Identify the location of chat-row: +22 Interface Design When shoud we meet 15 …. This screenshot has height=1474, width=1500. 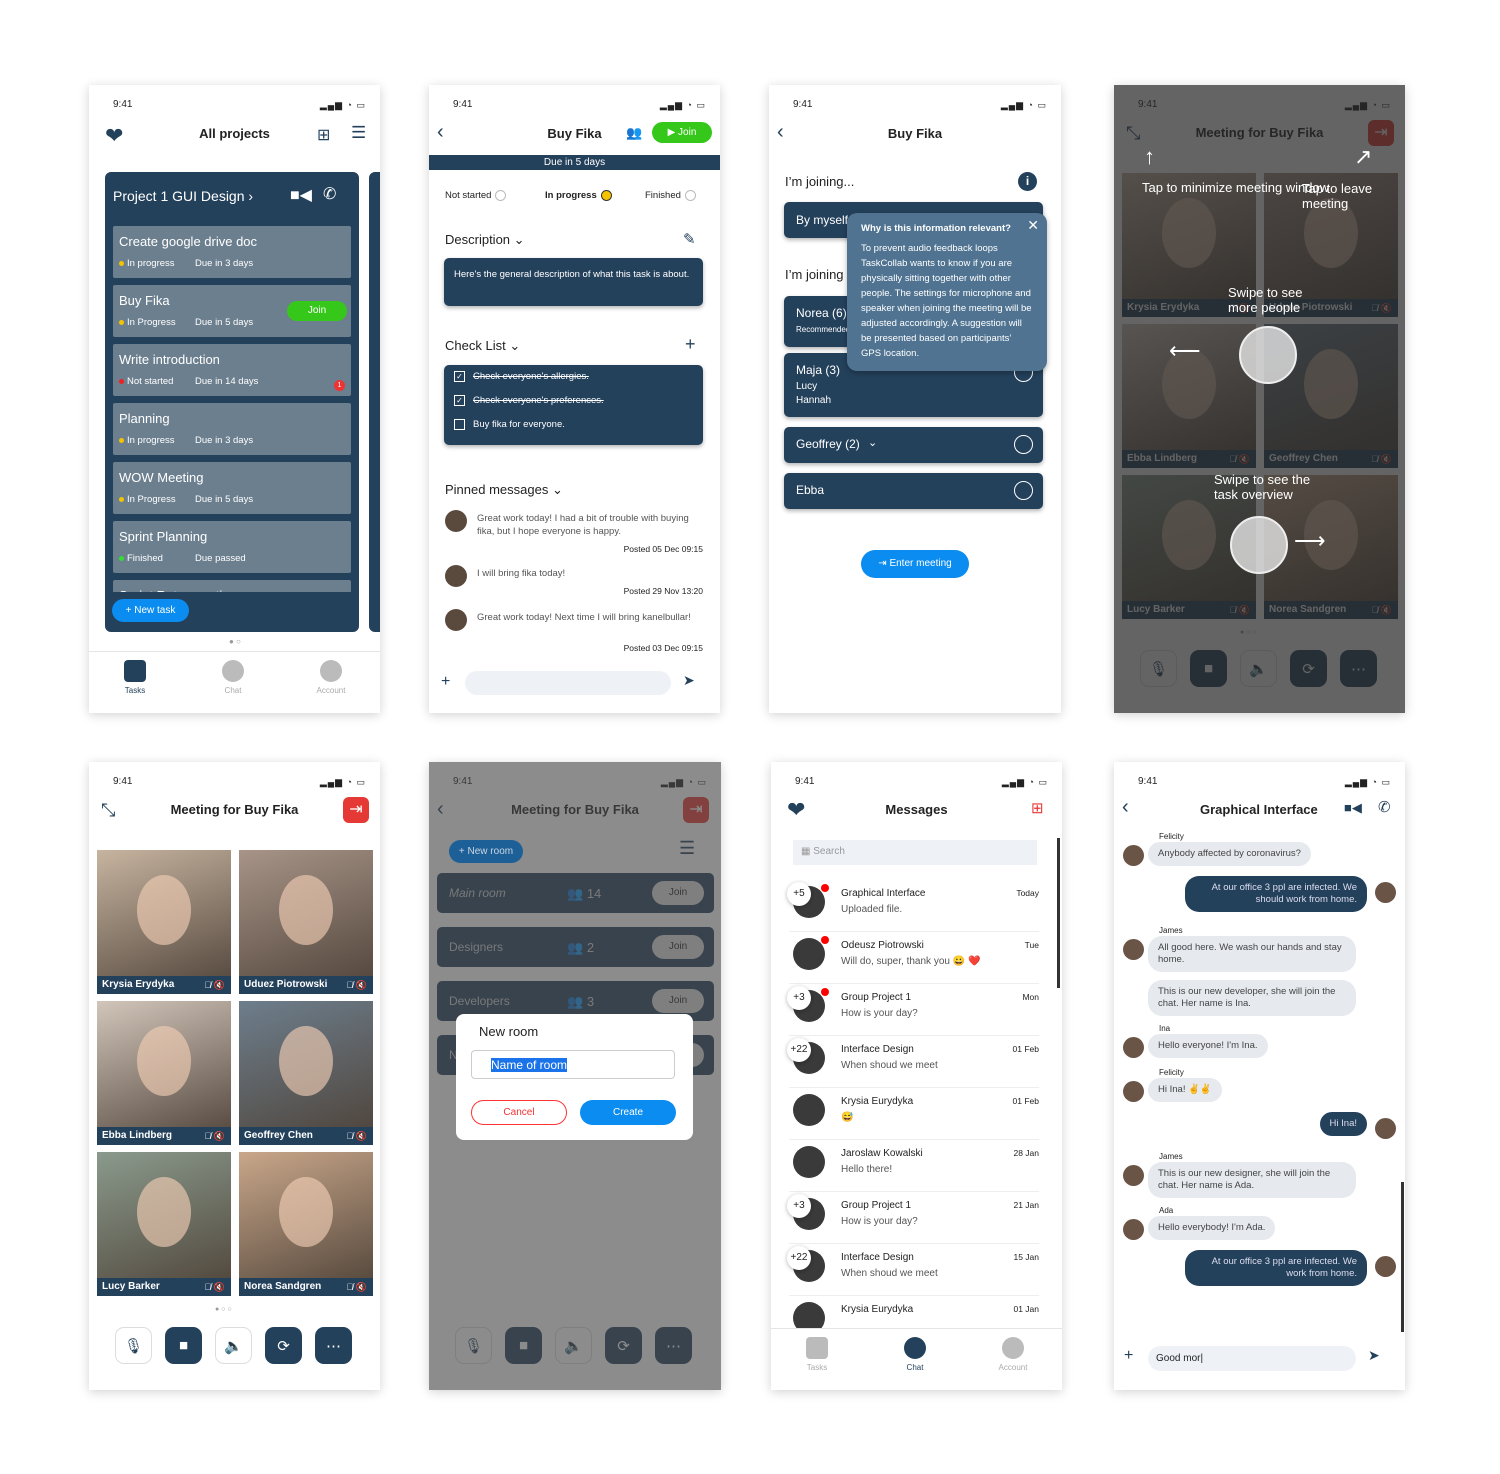
(913, 1270).